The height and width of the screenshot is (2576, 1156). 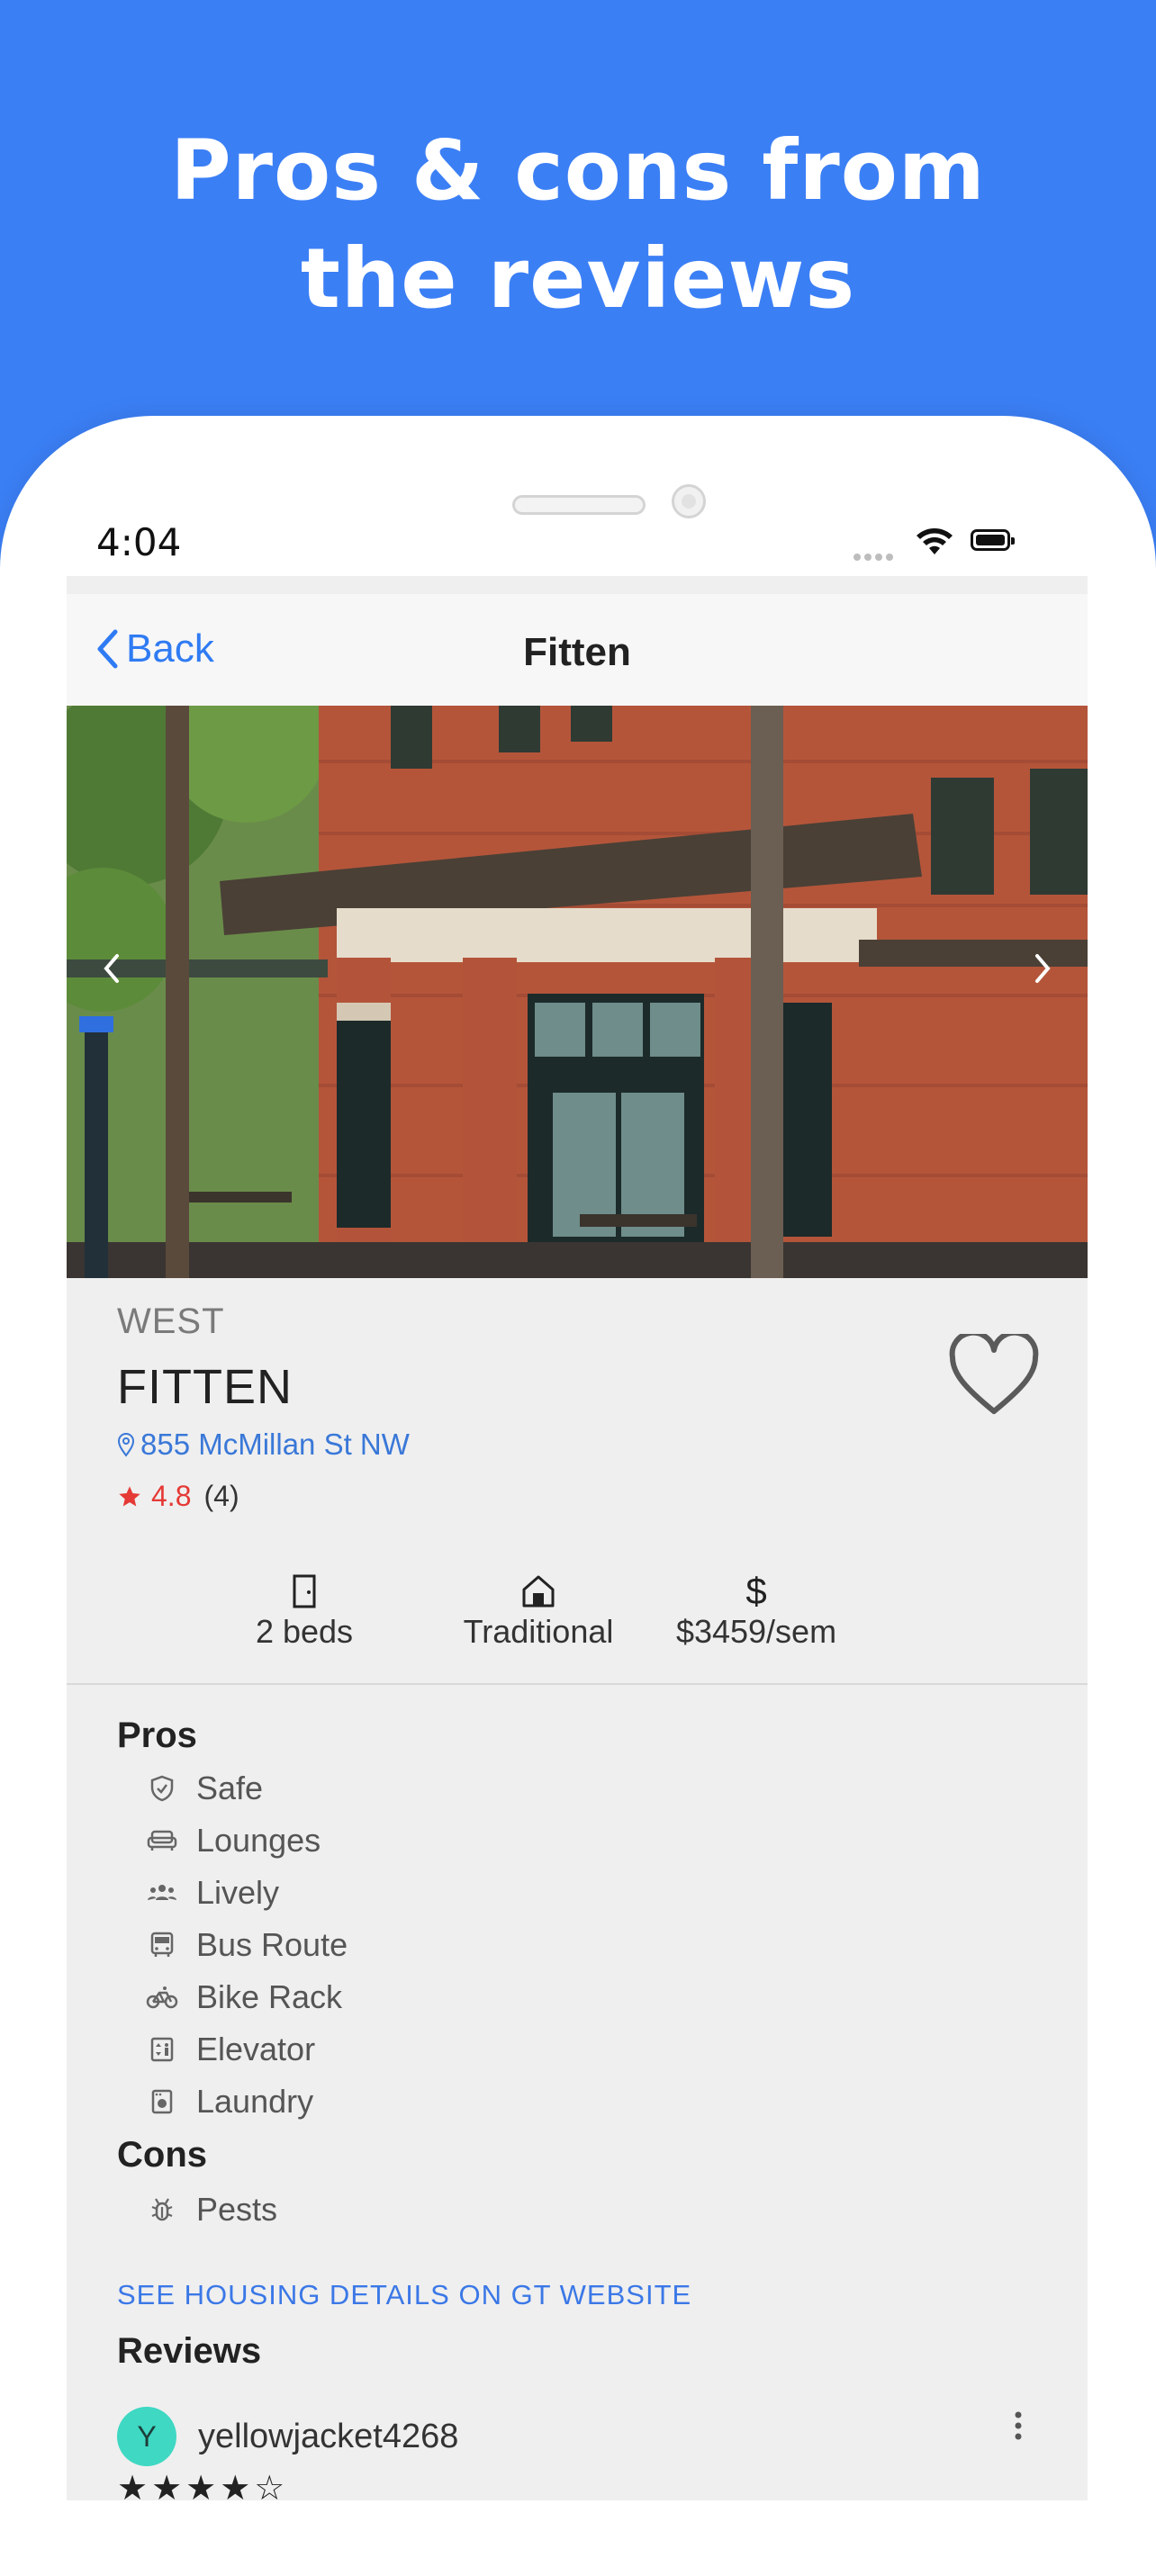 I want to click on phone-camera, so click(x=689, y=501).